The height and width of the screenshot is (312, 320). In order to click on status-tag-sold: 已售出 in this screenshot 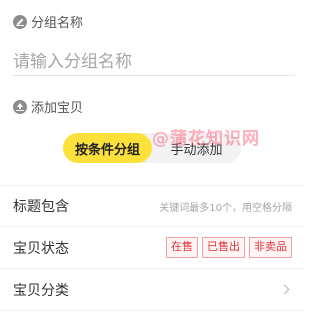, I will do `click(223, 247)`.